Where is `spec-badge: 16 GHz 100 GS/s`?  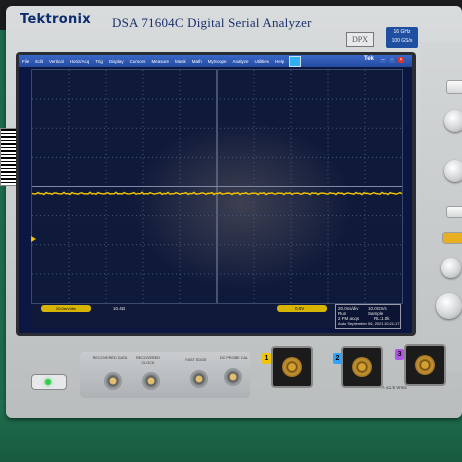 spec-badge: 16 GHz 100 GS/s is located at coordinates (402, 37).